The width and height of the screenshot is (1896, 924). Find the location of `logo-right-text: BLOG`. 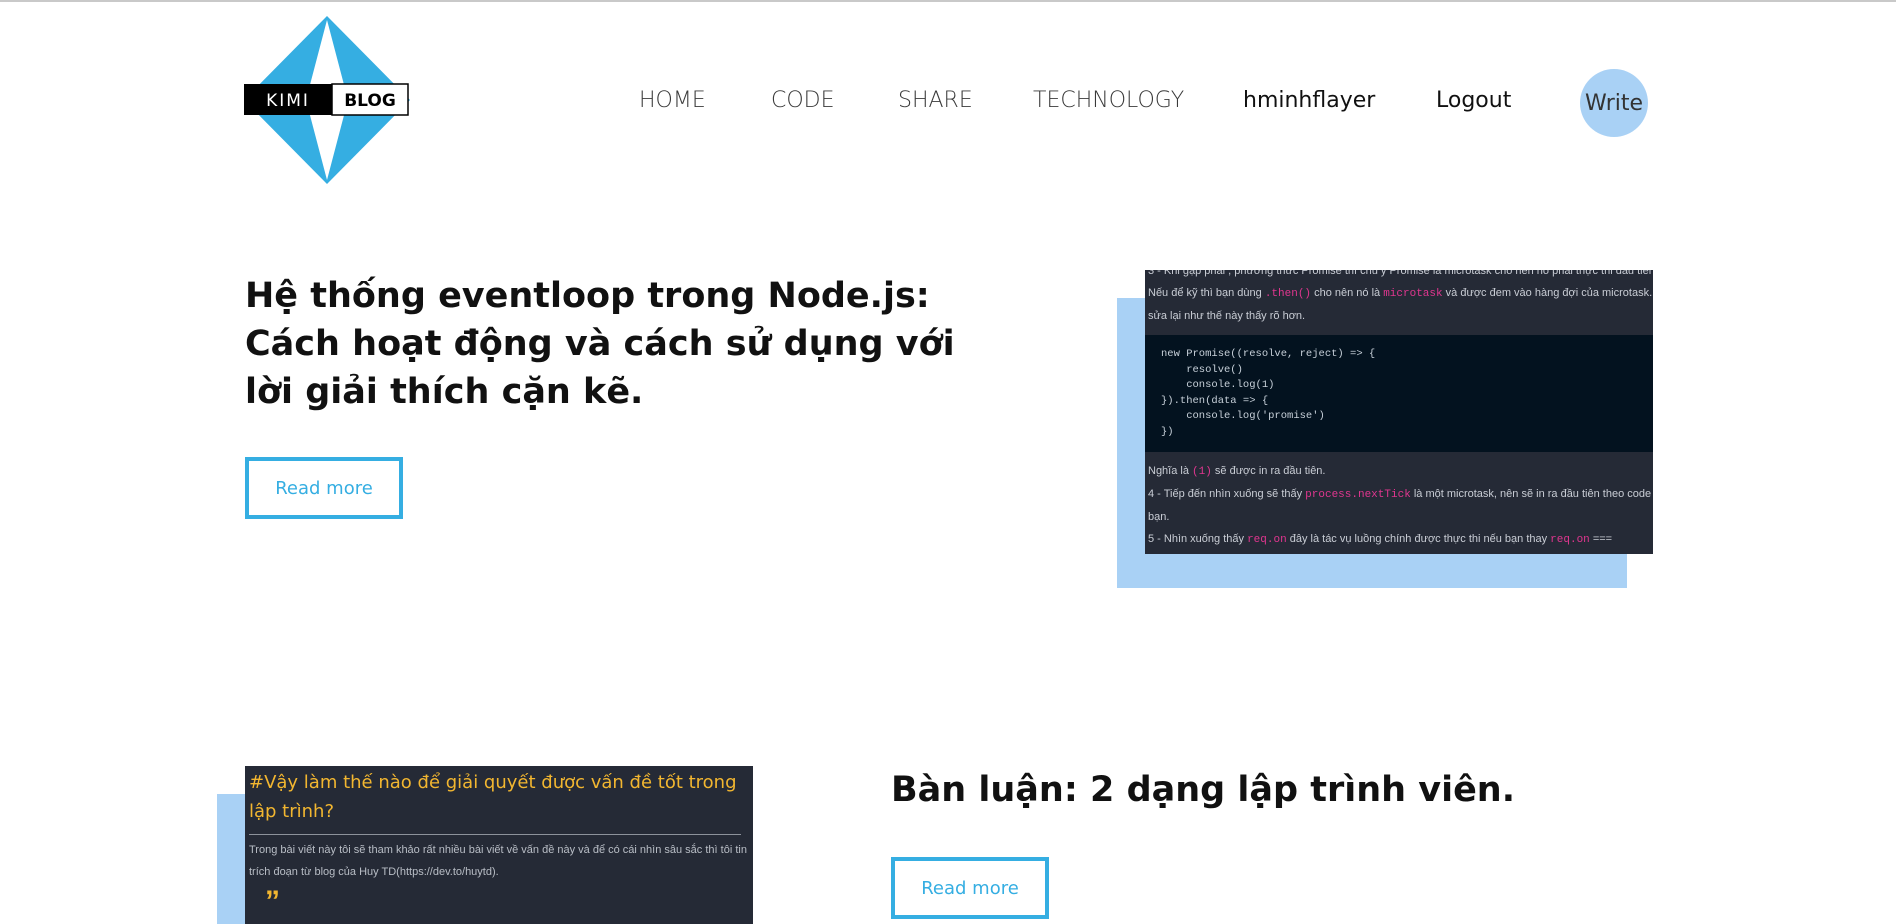

logo-right-text: BLOG is located at coordinates (370, 101).